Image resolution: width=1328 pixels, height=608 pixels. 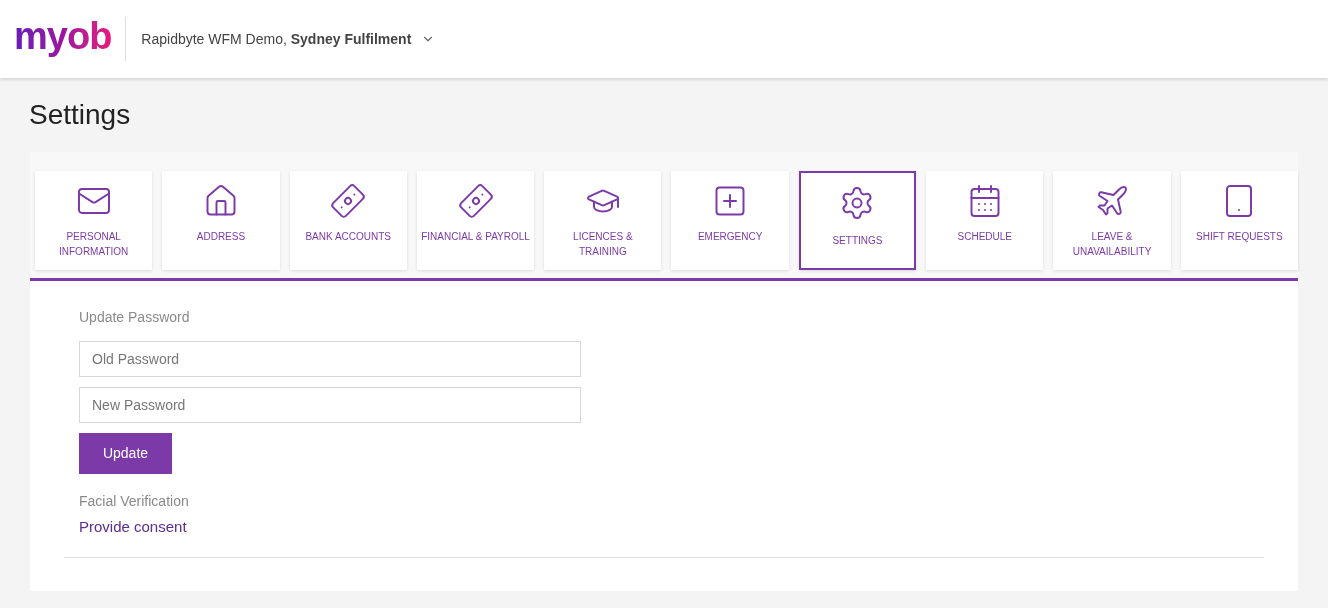 What do you see at coordinates (1239, 220) in the screenshot?
I see `profile-tab: SHIFT REQUESTS` at bounding box center [1239, 220].